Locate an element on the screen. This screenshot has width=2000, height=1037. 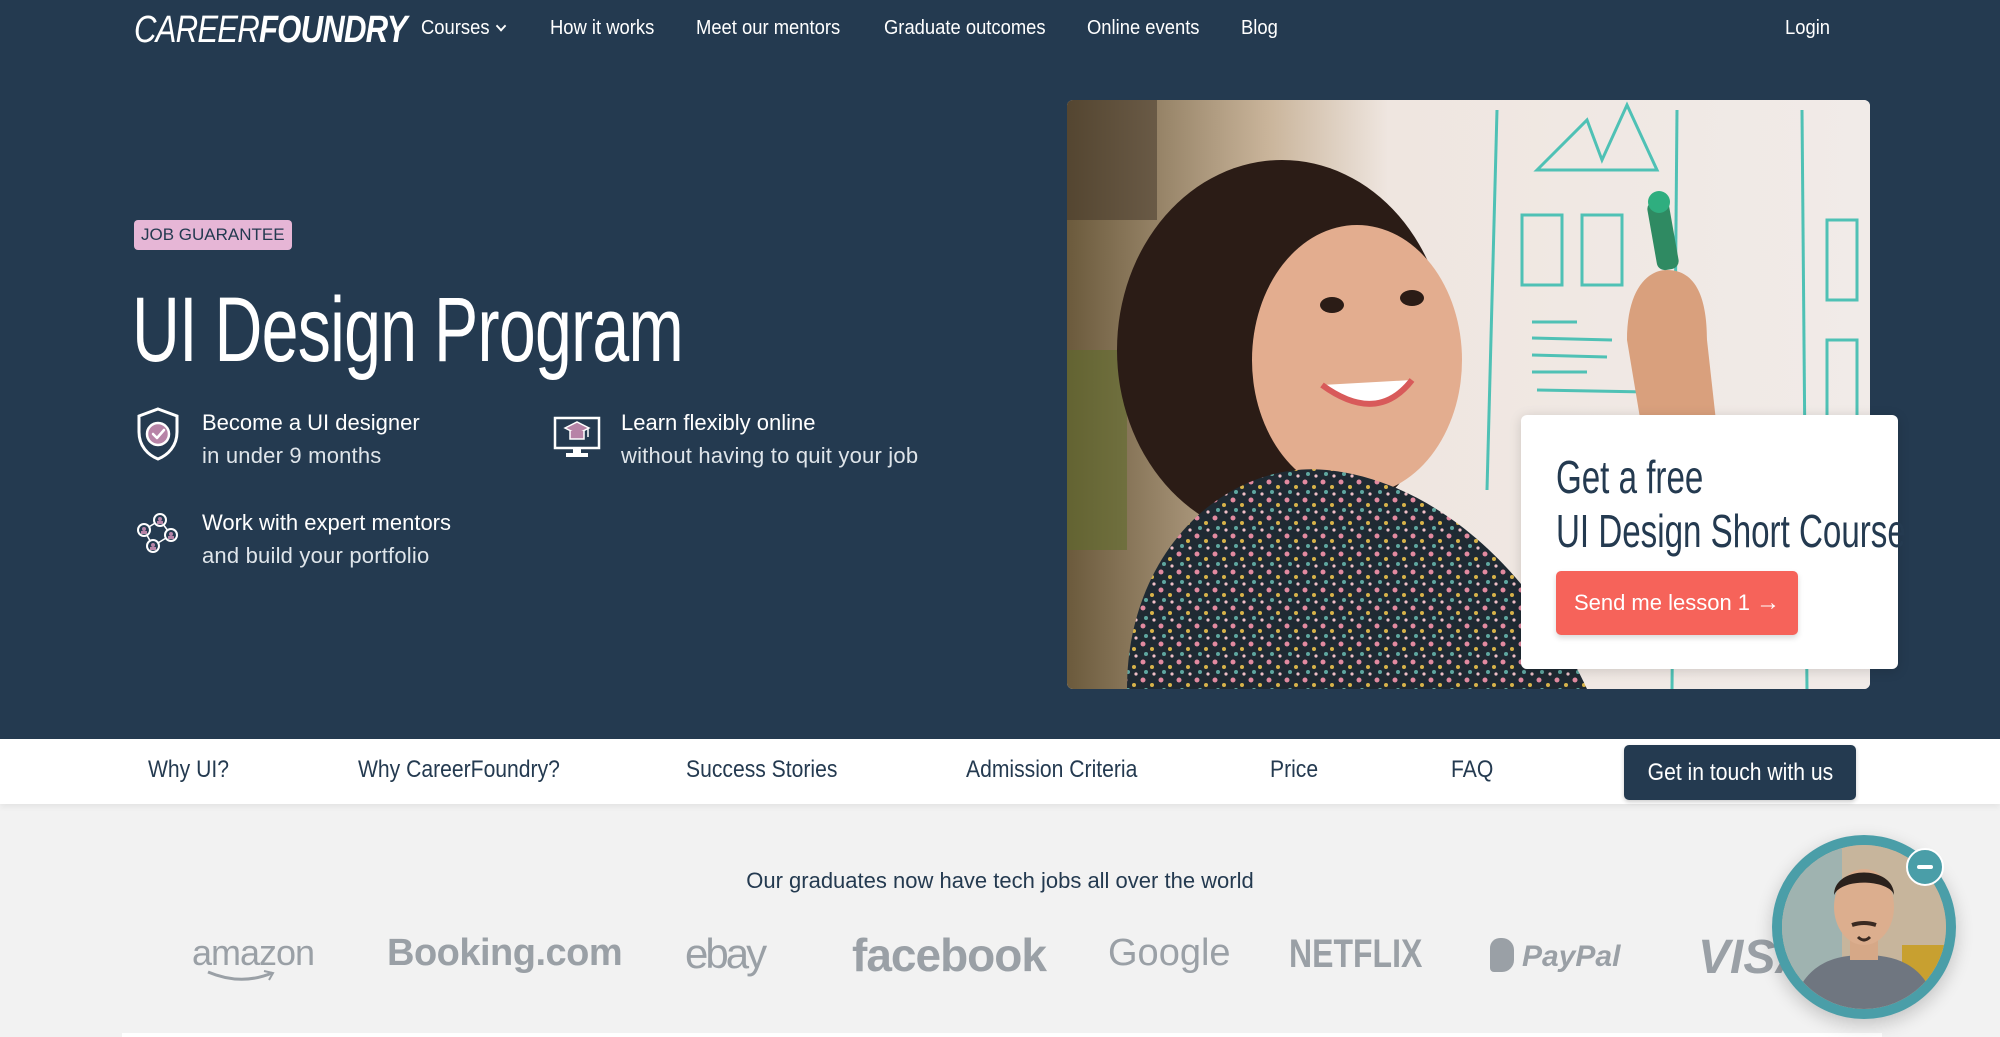
mentor-network-icon is located at coordinates (157, 533).